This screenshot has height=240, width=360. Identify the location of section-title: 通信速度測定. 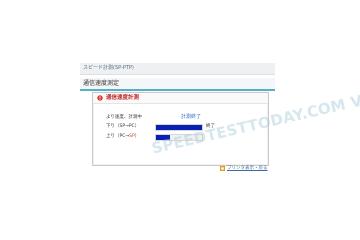
(101, 83).